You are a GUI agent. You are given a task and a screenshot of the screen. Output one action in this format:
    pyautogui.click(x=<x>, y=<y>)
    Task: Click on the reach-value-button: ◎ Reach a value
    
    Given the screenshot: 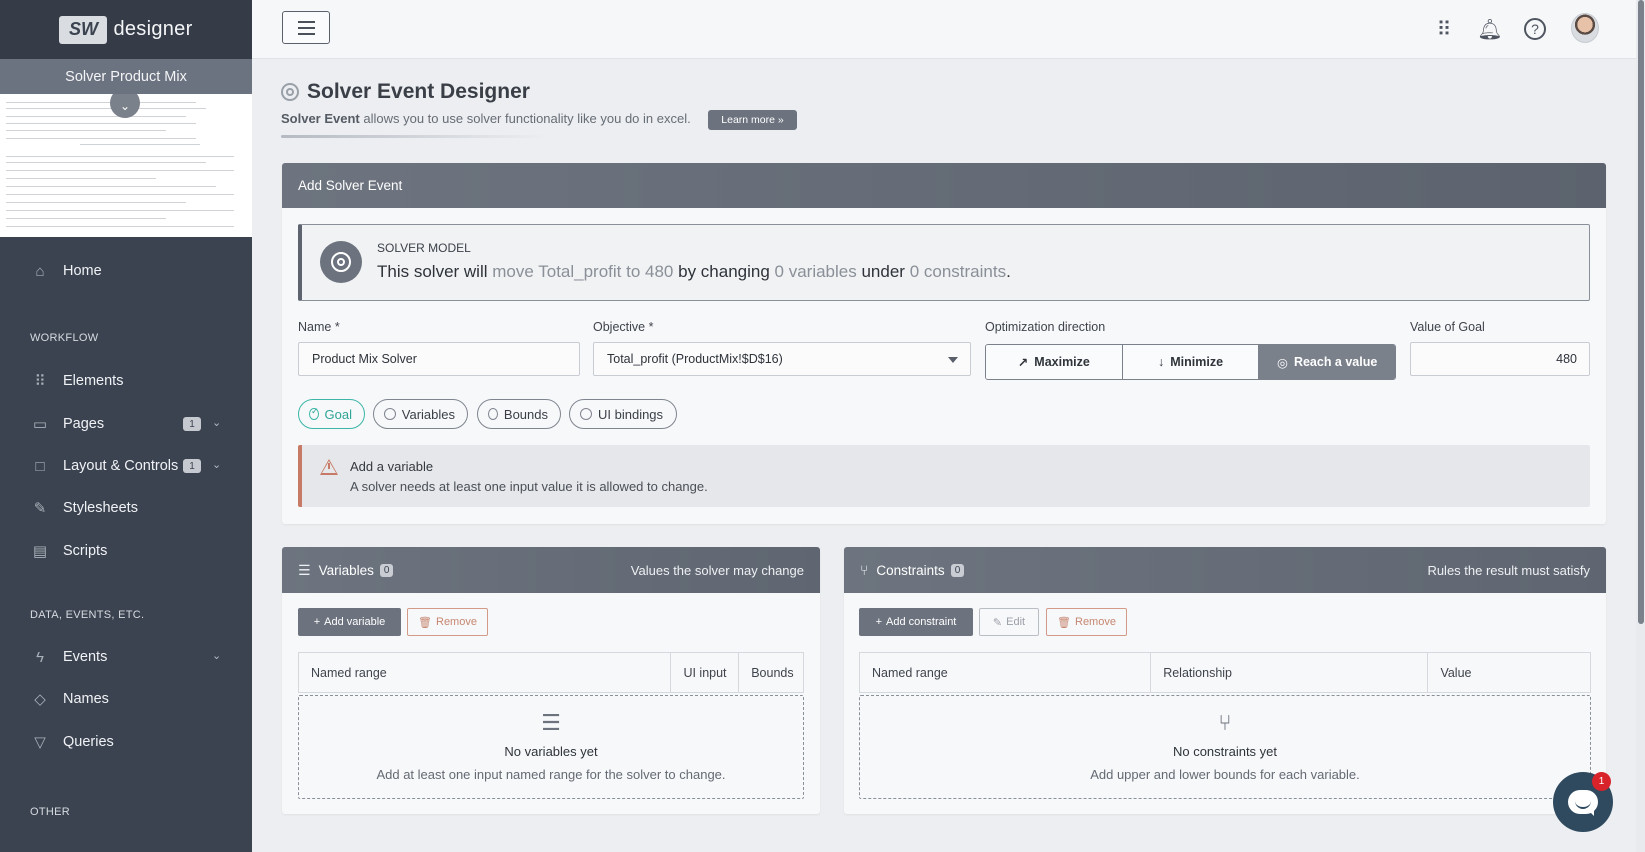 What is the action you would take?
    pyautogui.click(x=1327, y=362)
    